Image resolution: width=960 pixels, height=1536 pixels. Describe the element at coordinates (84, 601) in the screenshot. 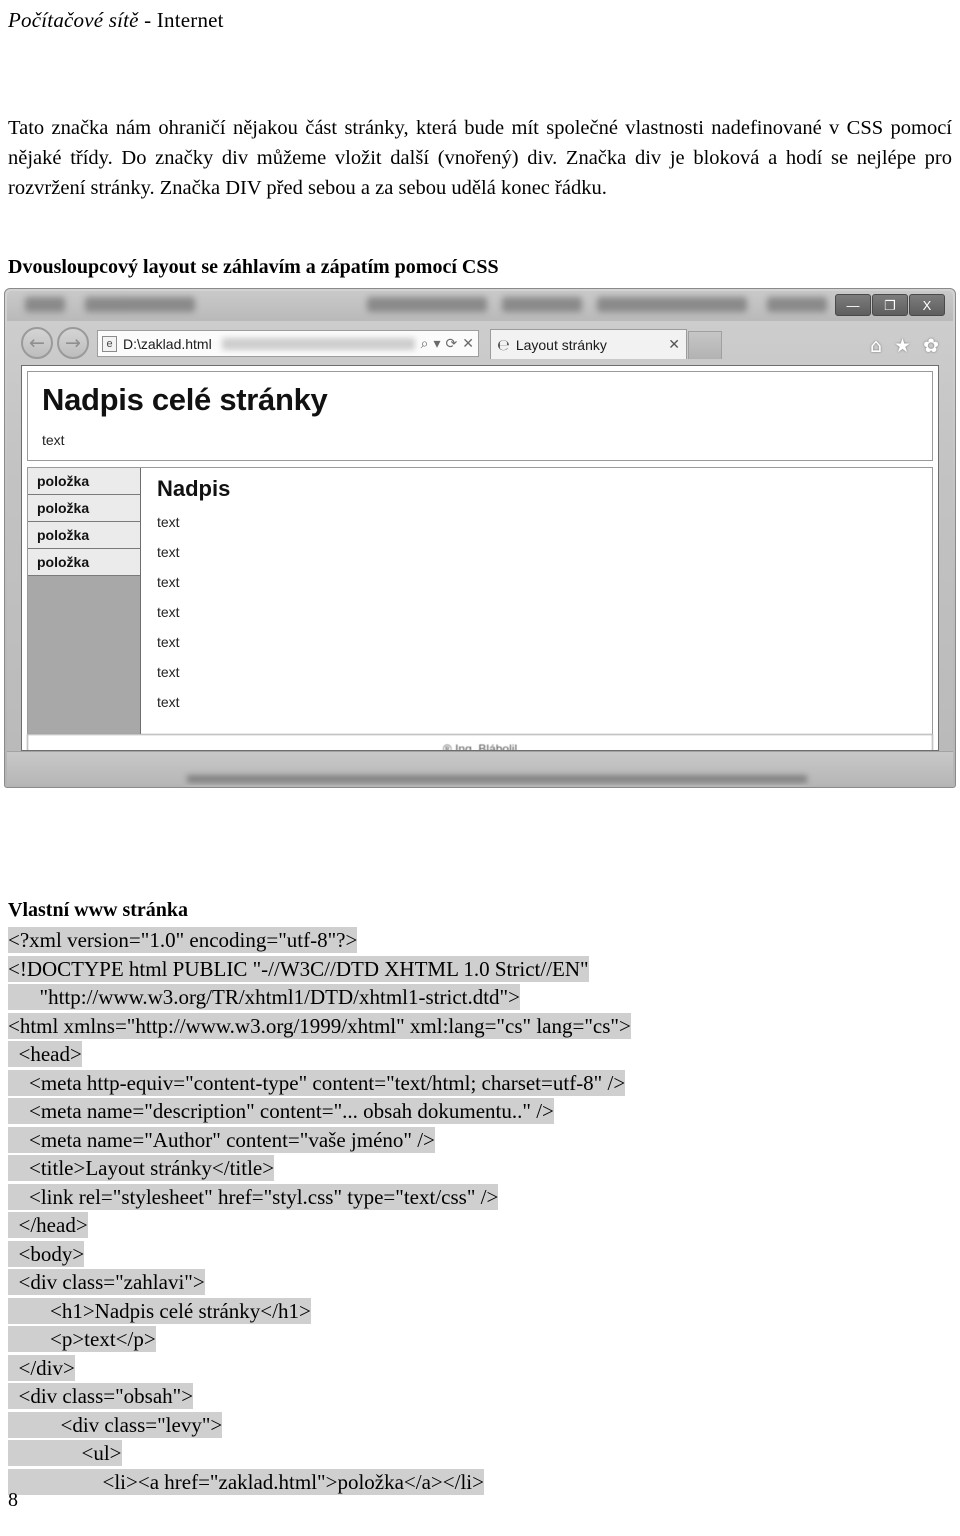

I see `page-left-column: položka položka položka položka` at that location.